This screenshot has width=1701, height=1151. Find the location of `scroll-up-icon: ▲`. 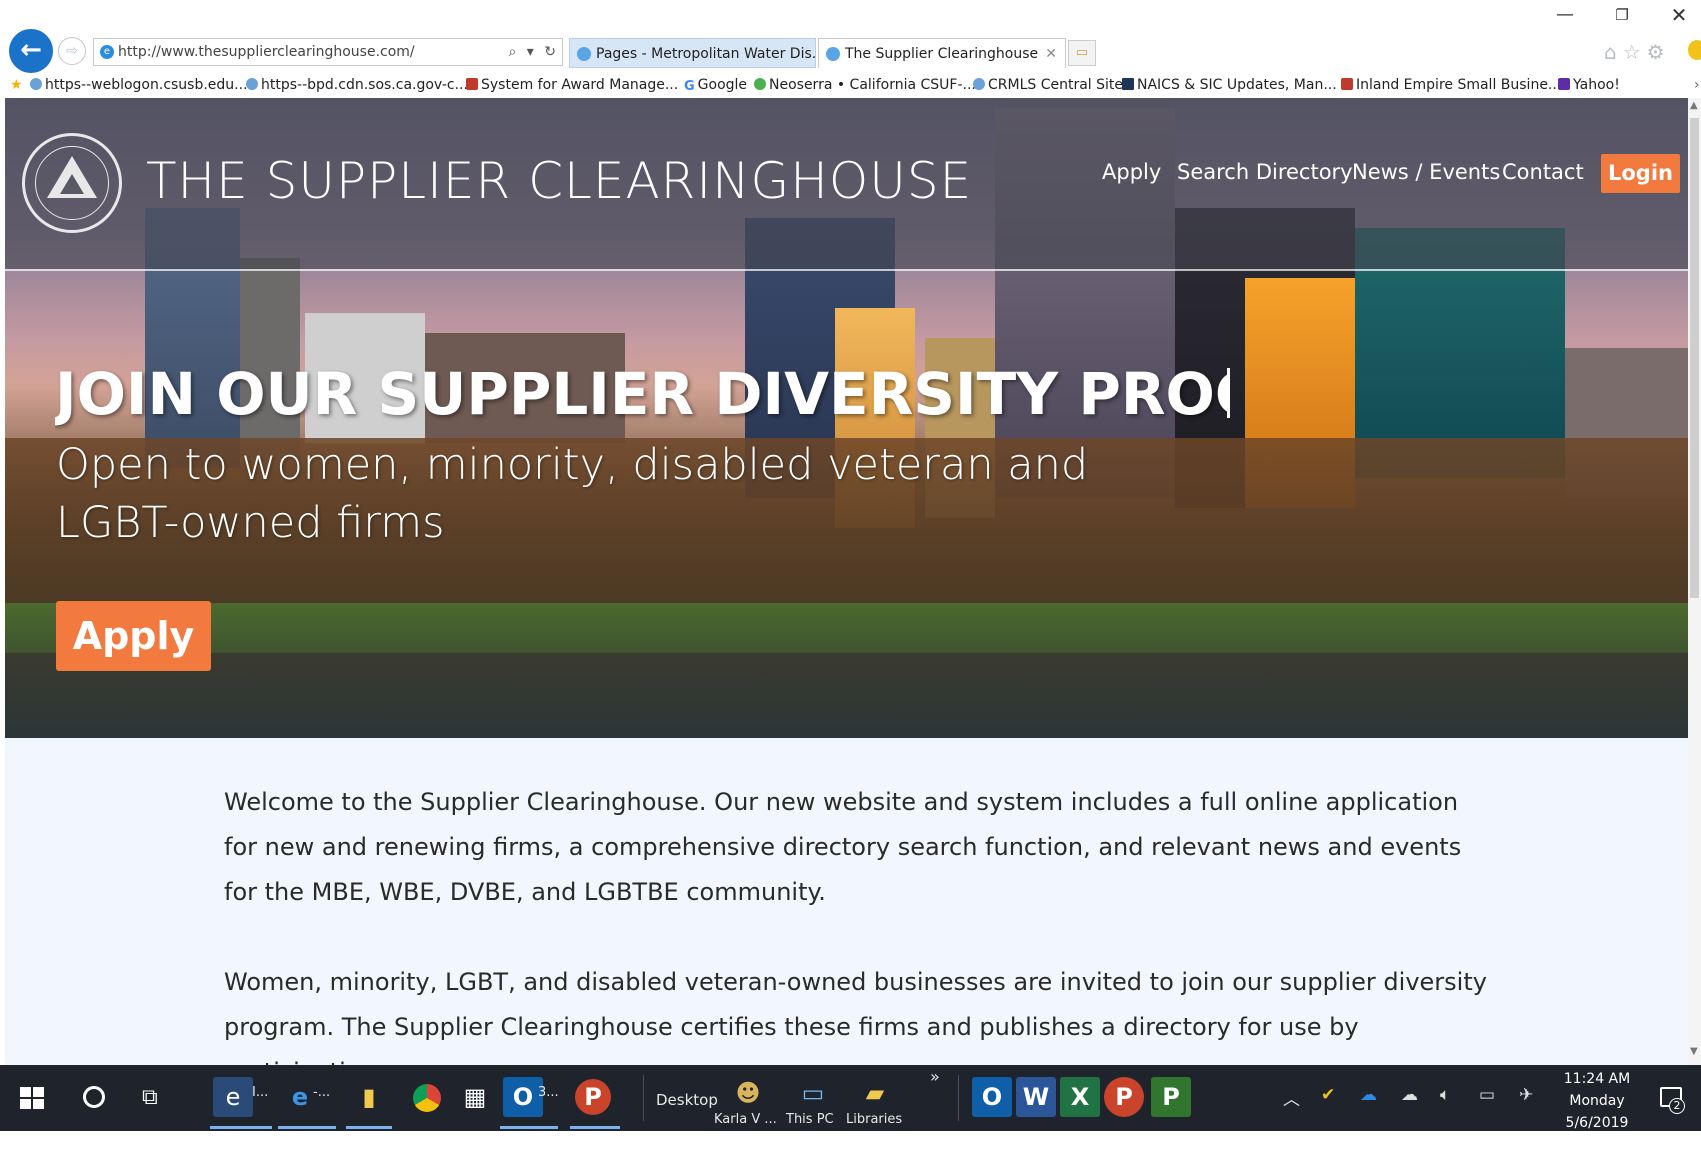

scroll-up-icon: ▲ is located at coordinates (1694, 105).